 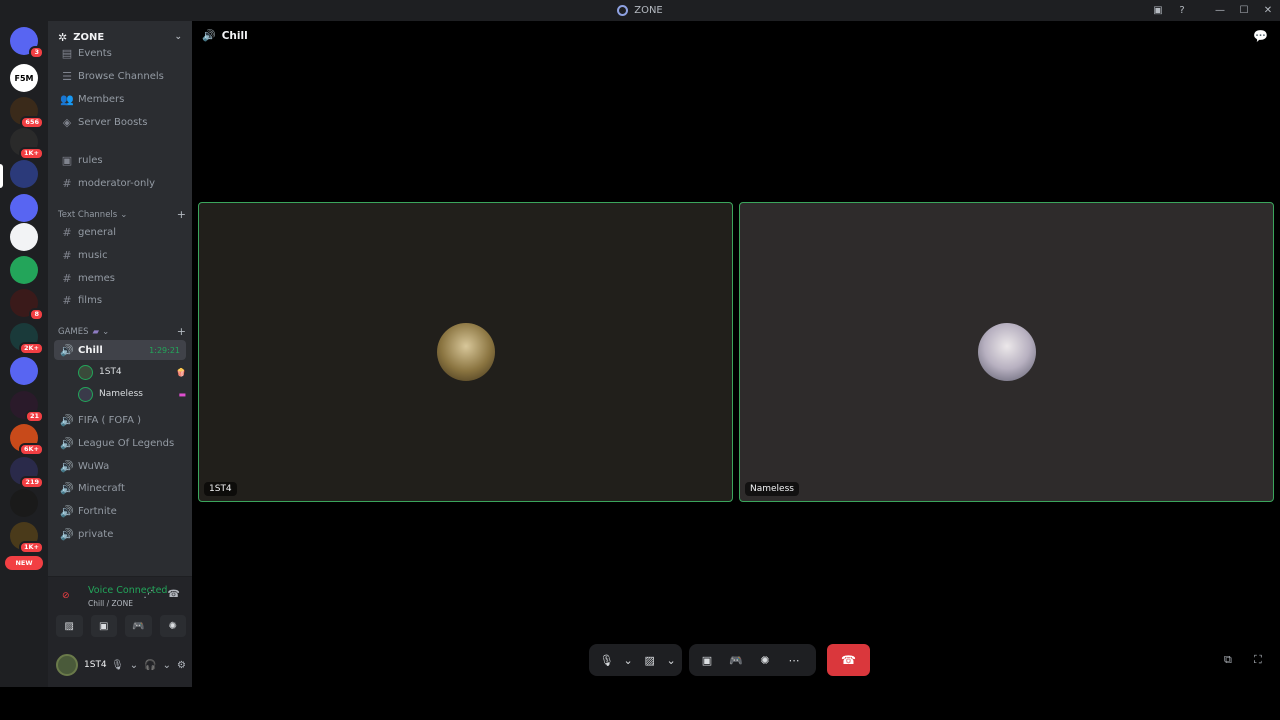 What do you see at coordinates (1228, 660) in the screenshot?
I see `popout-icon: ⧉` at bounding box center [1228, 660].